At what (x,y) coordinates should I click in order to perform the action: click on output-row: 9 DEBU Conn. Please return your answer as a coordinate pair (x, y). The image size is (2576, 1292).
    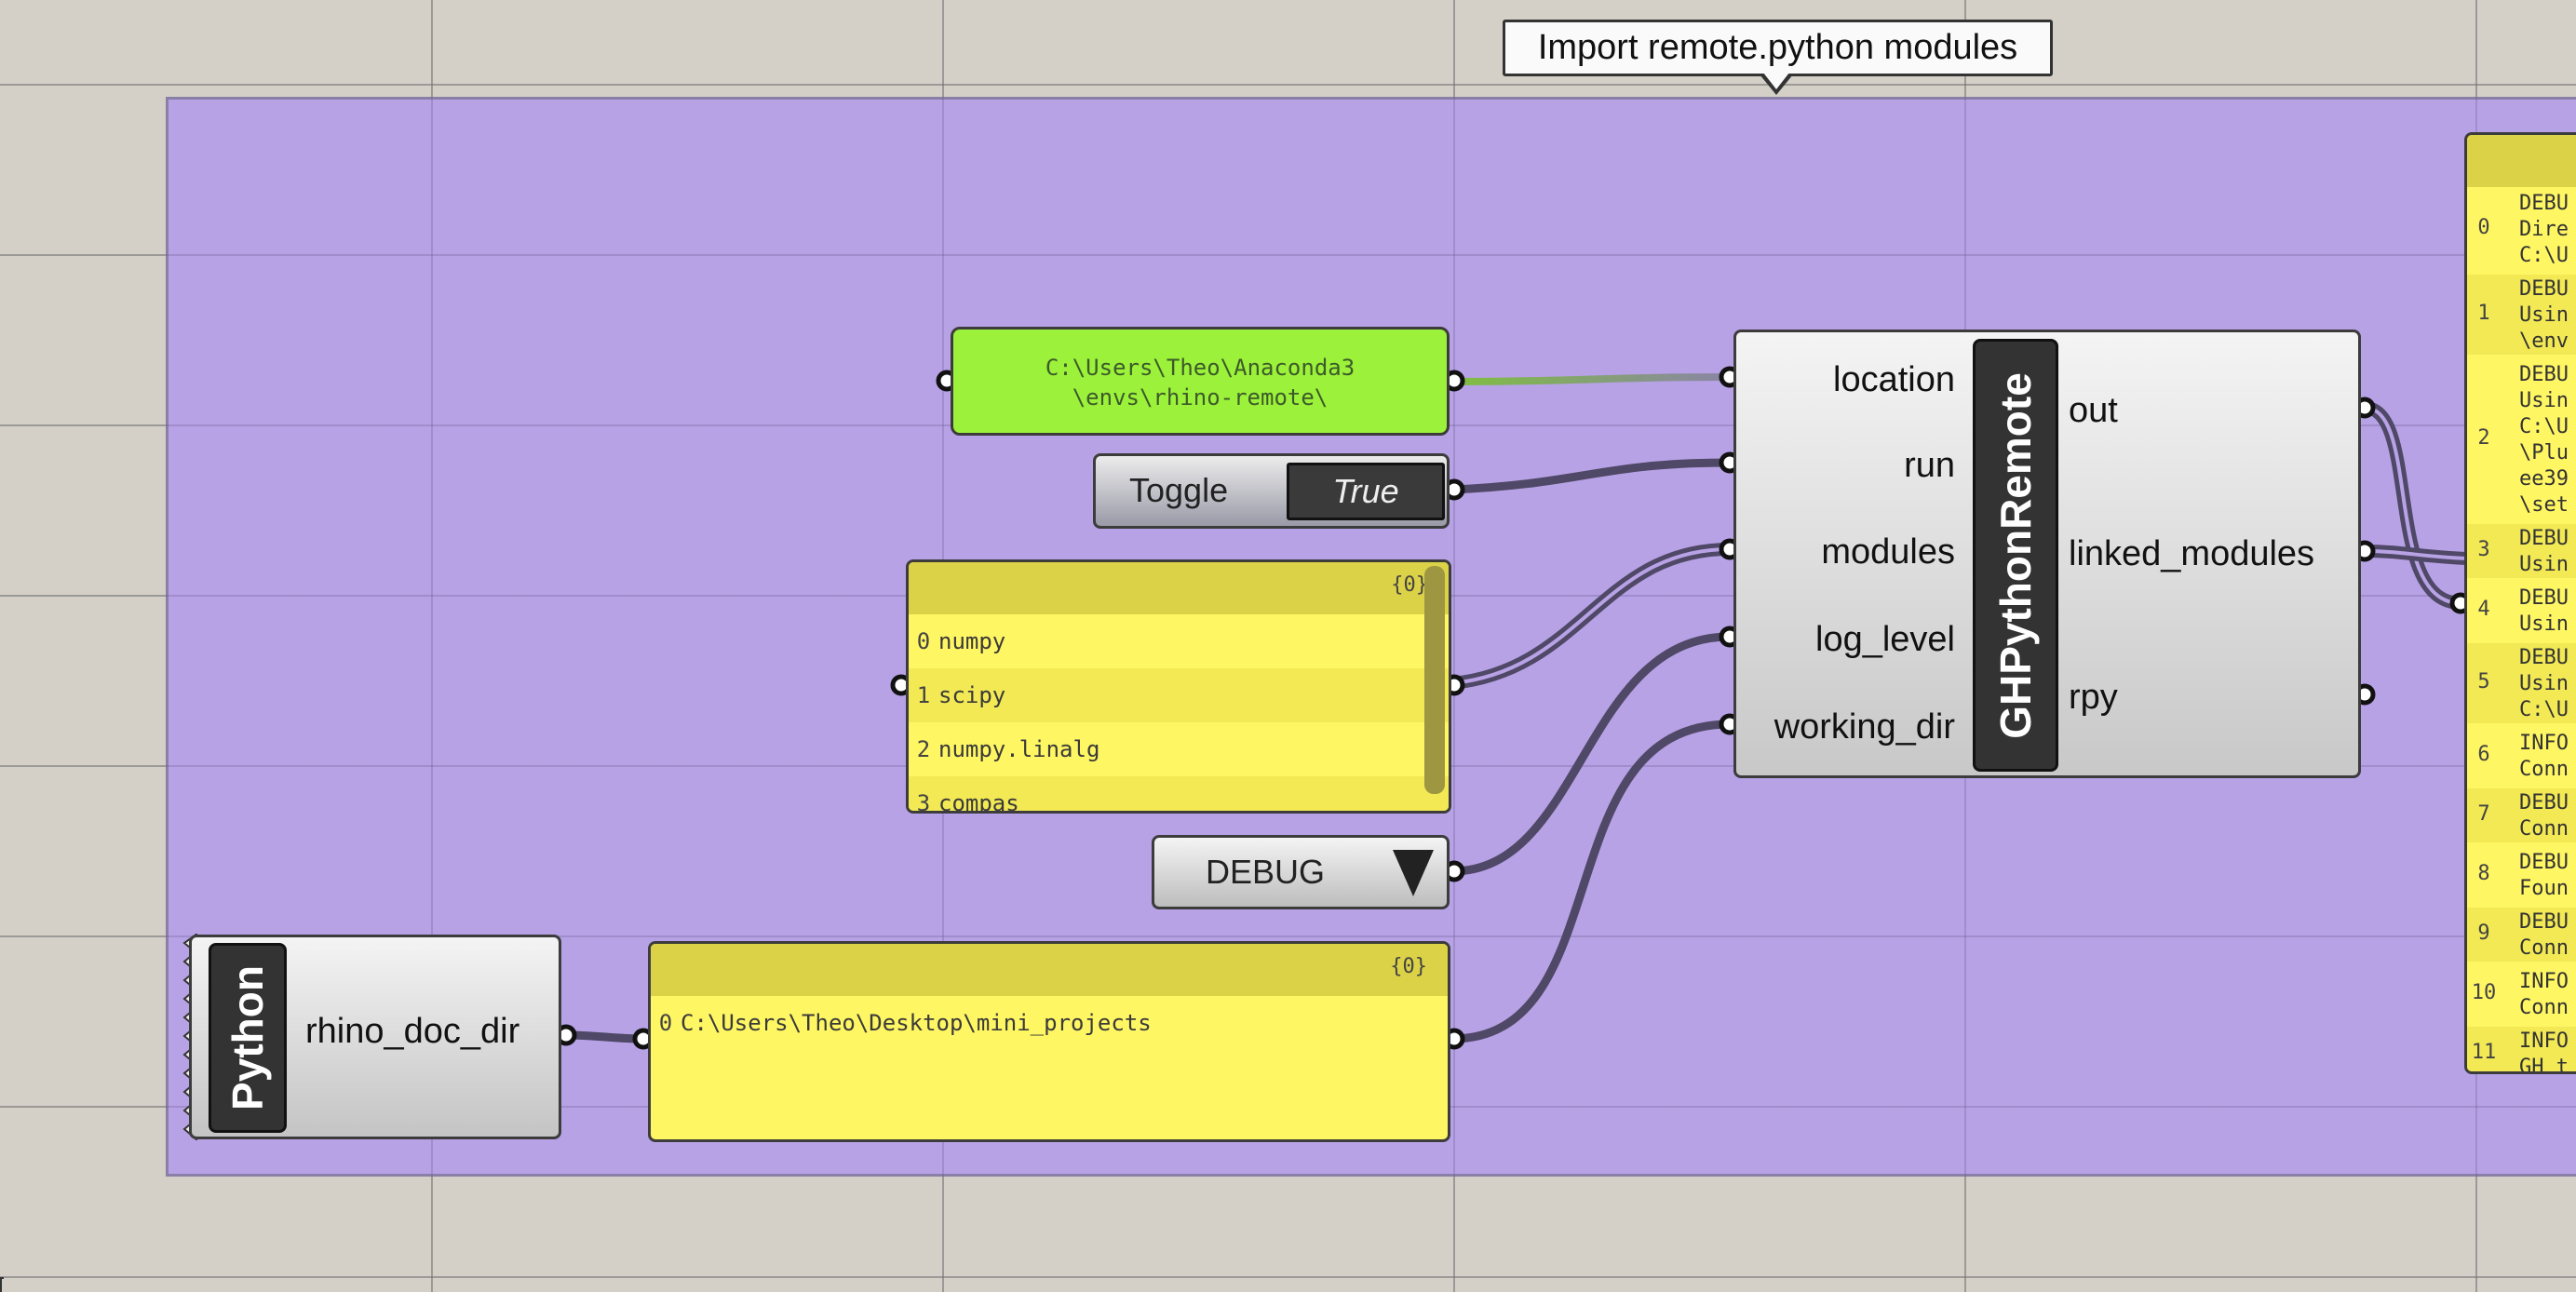
    Looking at the image, I should click on (2521, 935).